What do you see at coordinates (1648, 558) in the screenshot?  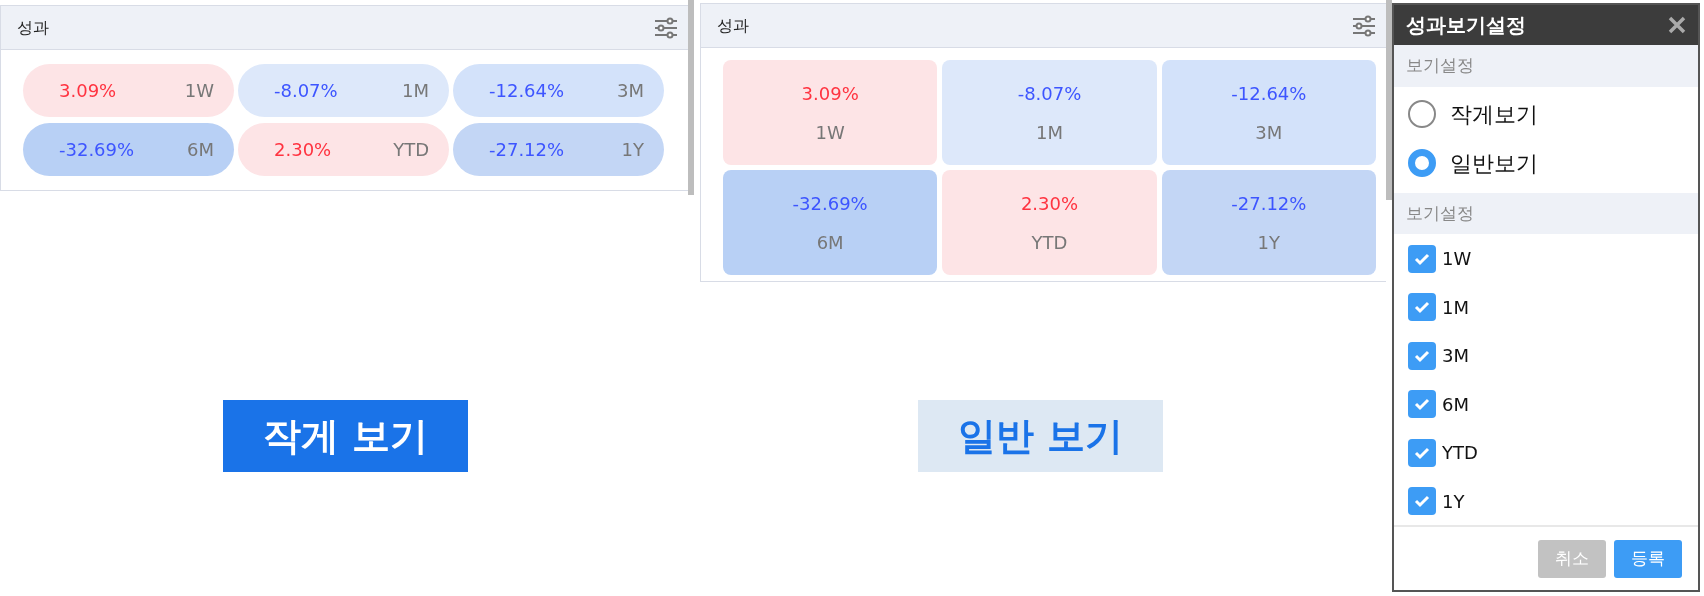 I see `register-button: 등록` at bounding box center [1648, 558].